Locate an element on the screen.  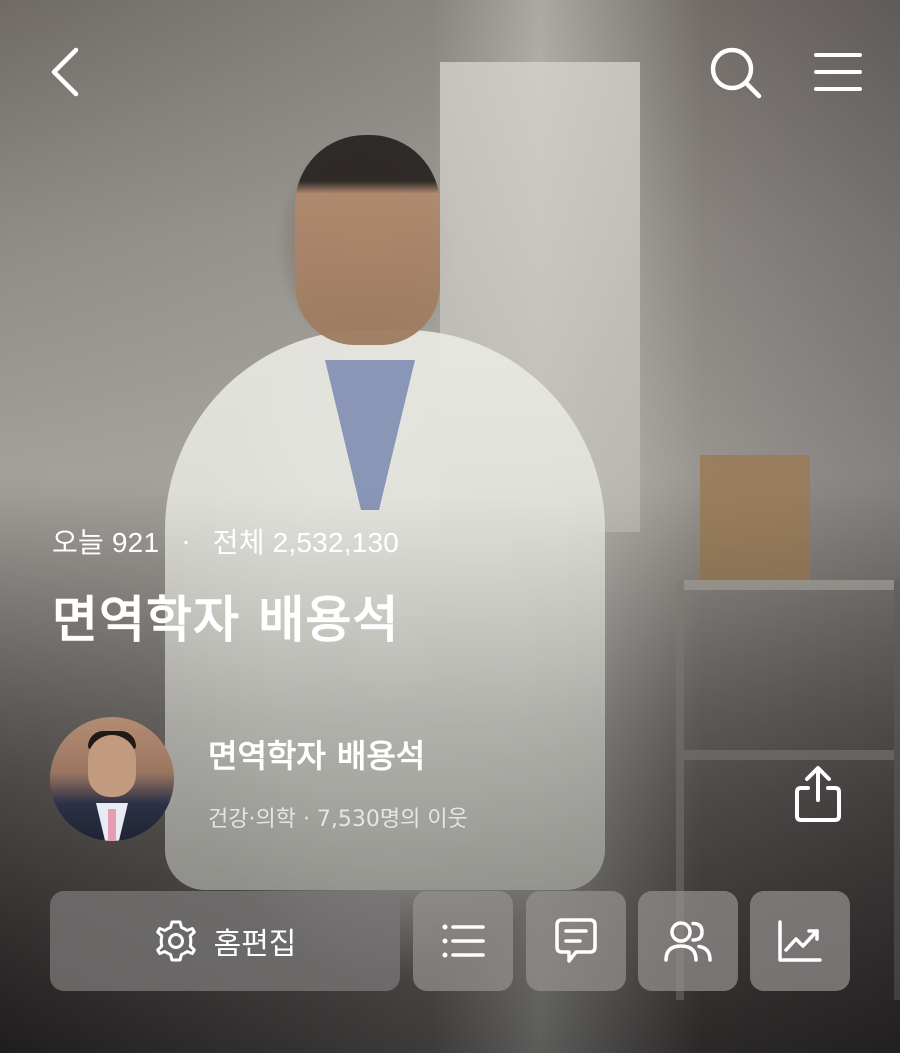
menu-button is located at coordinates (838, 72).